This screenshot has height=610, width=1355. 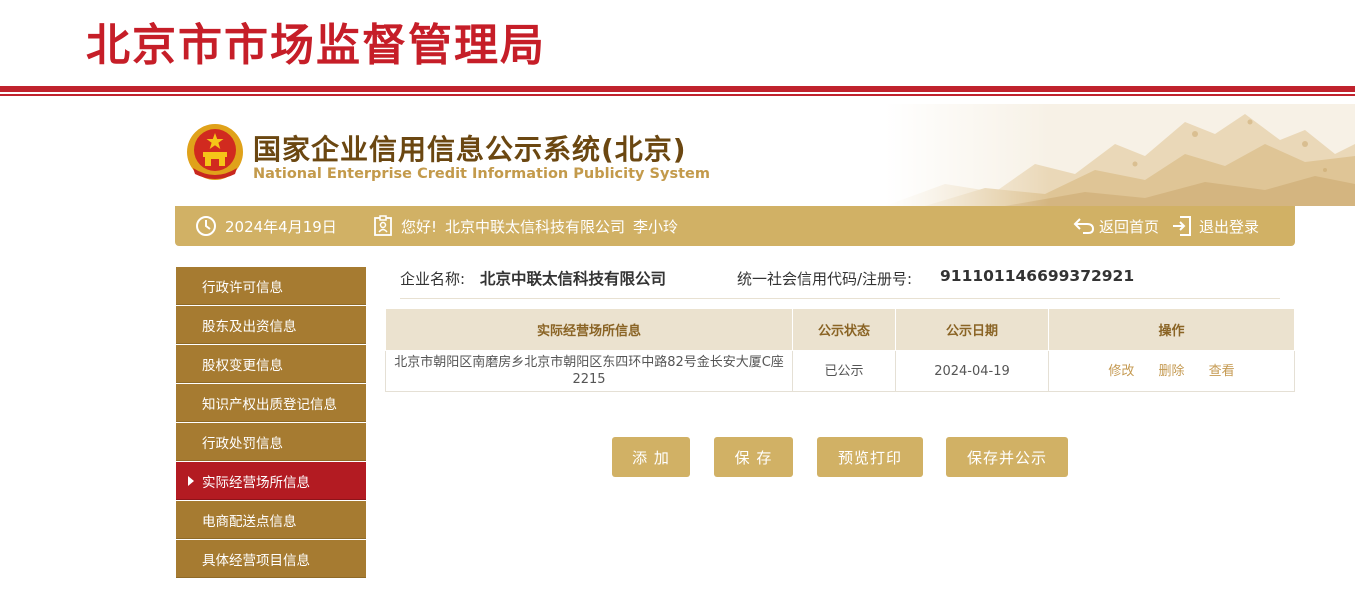 What do you see at coordinates (535, 226) in the screenshot?
I see `company-name-text: 北京中联太信科技有限公司` at bounding box center [535, 226].